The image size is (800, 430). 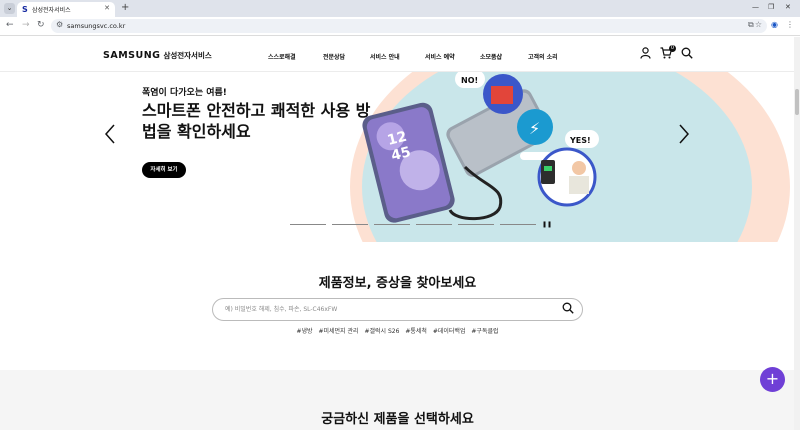 What do you see at coordinates (256, 121) in the screenshot?
I see `hero-title: 스마트폰 안전하고 쾌적한 사용 방법을 확인하세요` at bounding box center [256, 121].